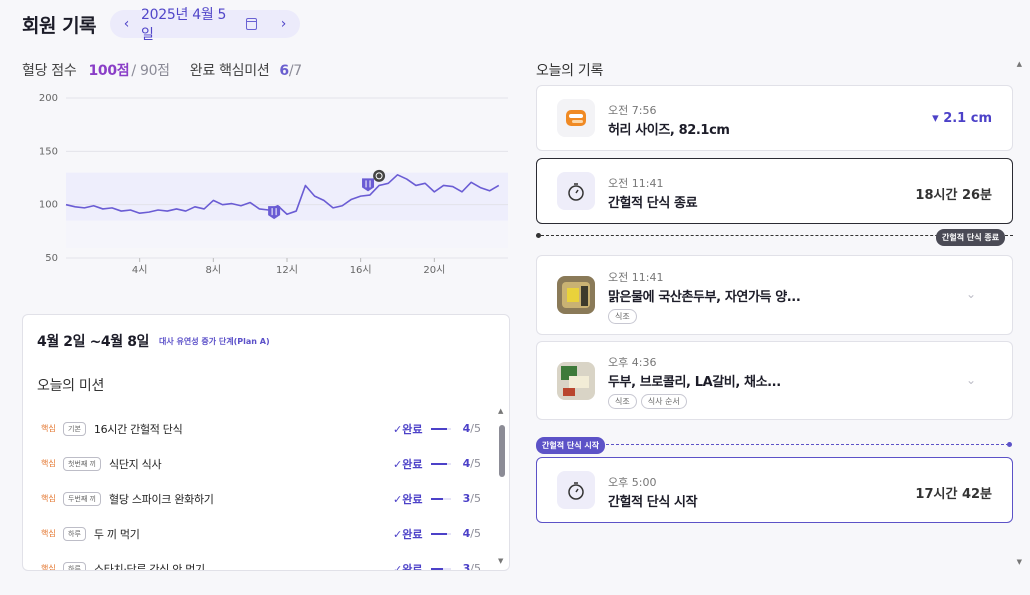 Image resolution: width=1030 pixels, height=595 pixels. What do you see at coordinates (284, 71) in the screenshot?
I see `mission-count-value: 6` at bounding box center [284, 71].